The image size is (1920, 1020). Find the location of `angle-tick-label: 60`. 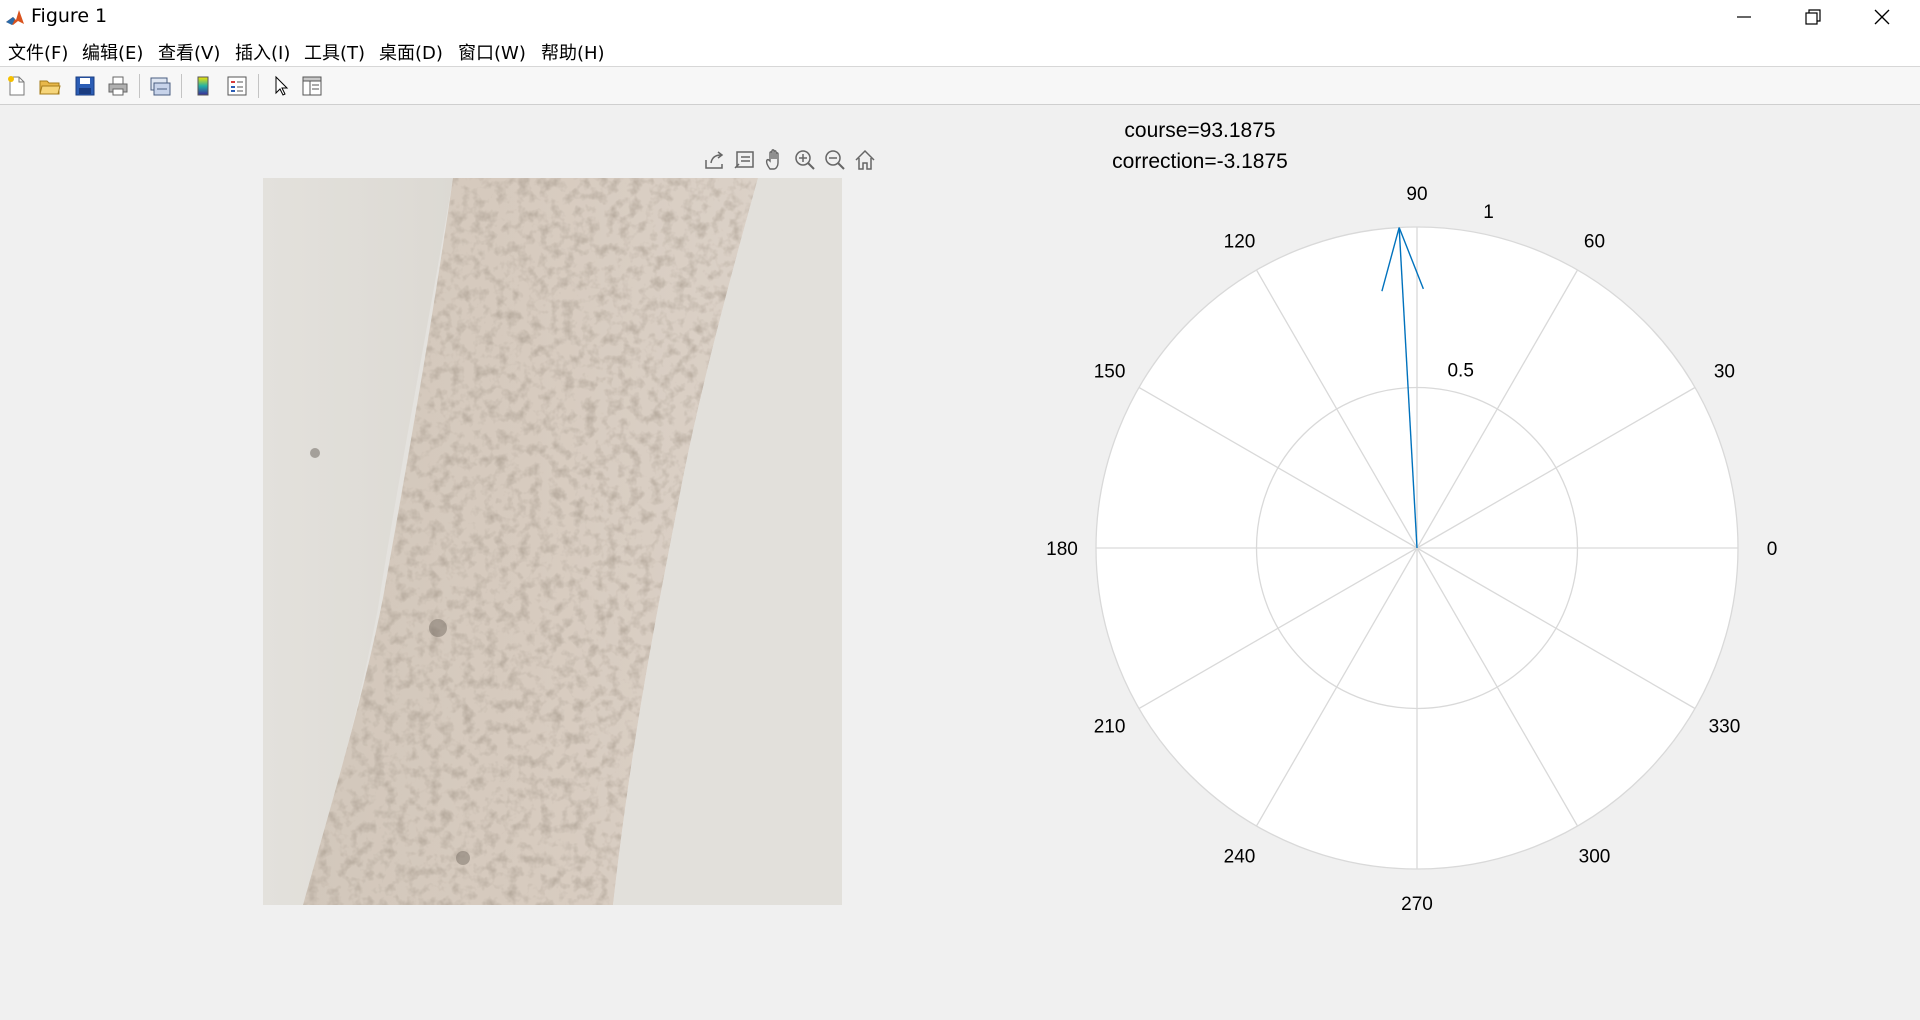

angle-tick-label: 60 is located at coordinates (1594, 242).